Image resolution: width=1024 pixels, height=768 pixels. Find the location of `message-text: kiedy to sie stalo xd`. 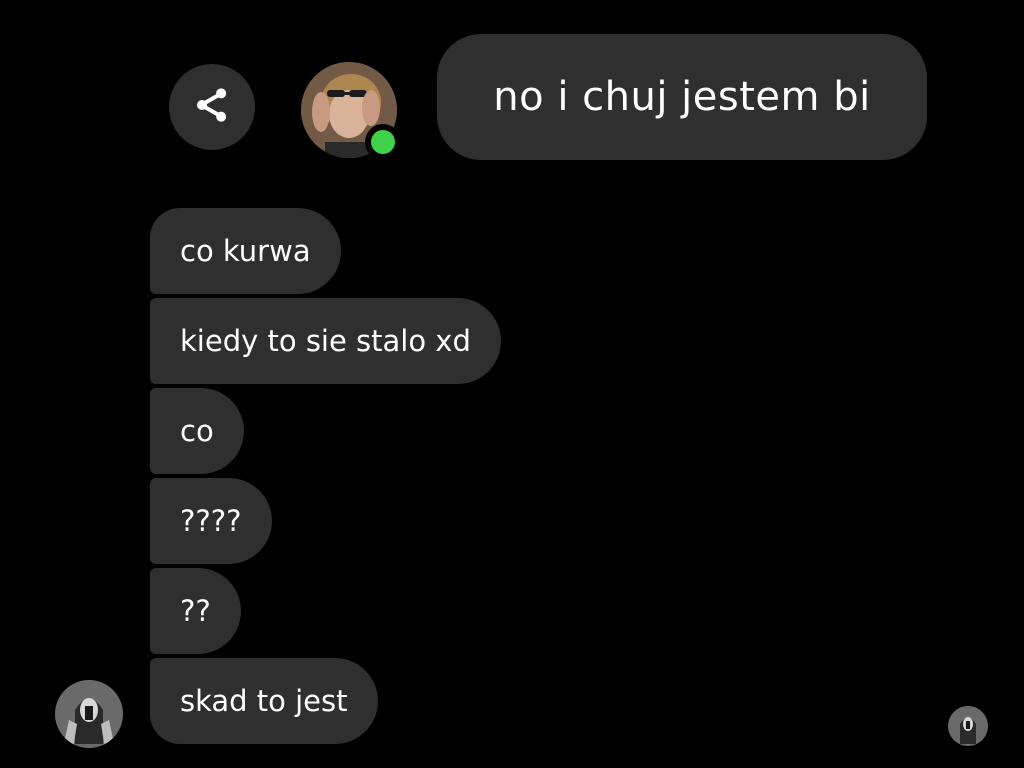

message-text: kiedy to sie stalo xd is located at coordinates (325, 341).